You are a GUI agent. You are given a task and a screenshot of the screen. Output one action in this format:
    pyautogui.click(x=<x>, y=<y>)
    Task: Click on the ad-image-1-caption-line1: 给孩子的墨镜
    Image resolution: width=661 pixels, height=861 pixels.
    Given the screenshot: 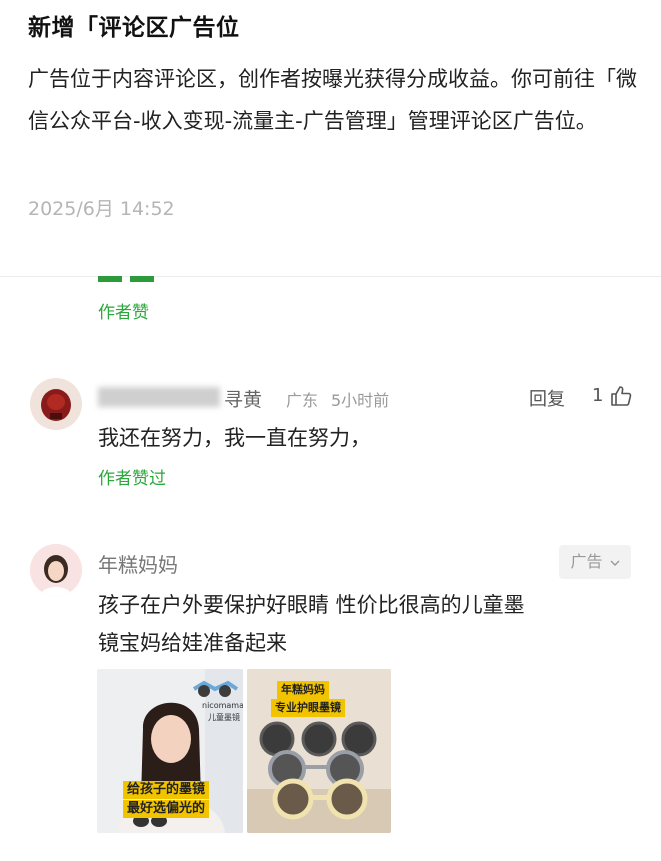 What is the action you would take?
    pyautogui.click(x=166, y=790)
    